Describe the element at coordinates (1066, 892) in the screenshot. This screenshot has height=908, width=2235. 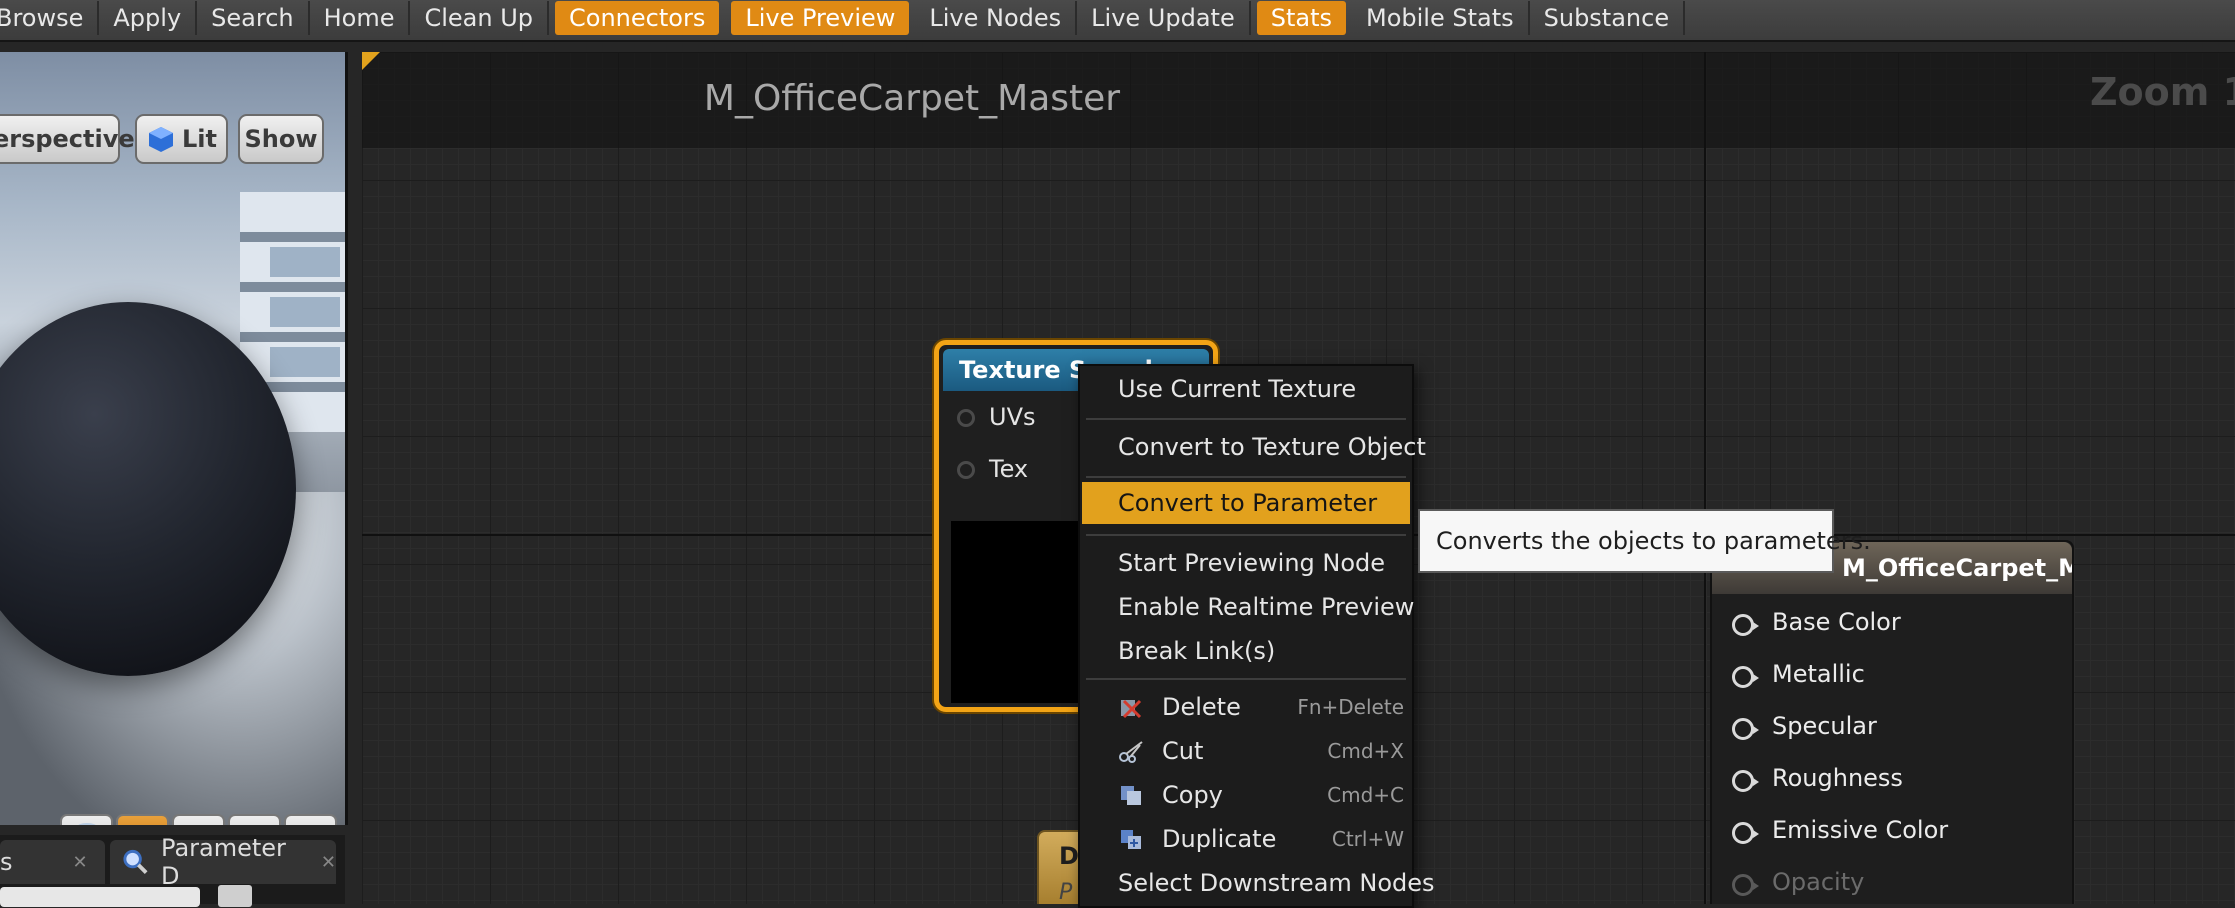
I see `partial-node-subtitle: P` at that location.